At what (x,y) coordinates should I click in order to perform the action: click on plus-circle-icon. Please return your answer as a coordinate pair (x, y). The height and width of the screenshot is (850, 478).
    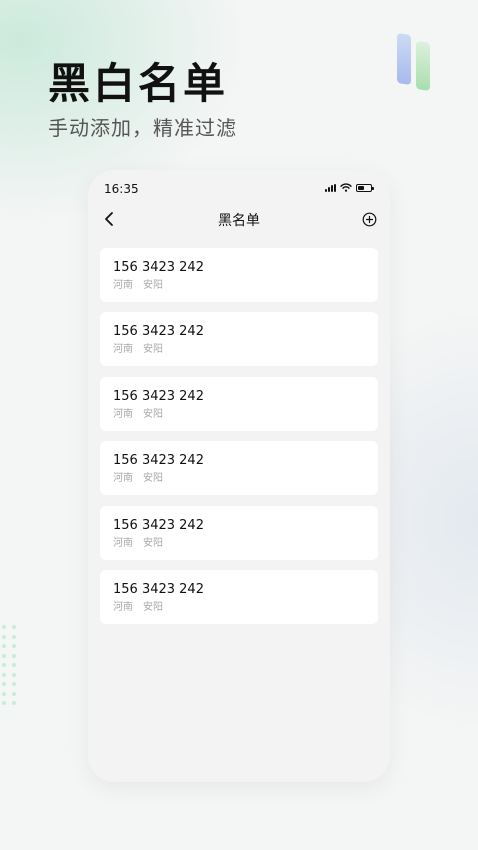
    Looking at the image, I should click on (369, 219).